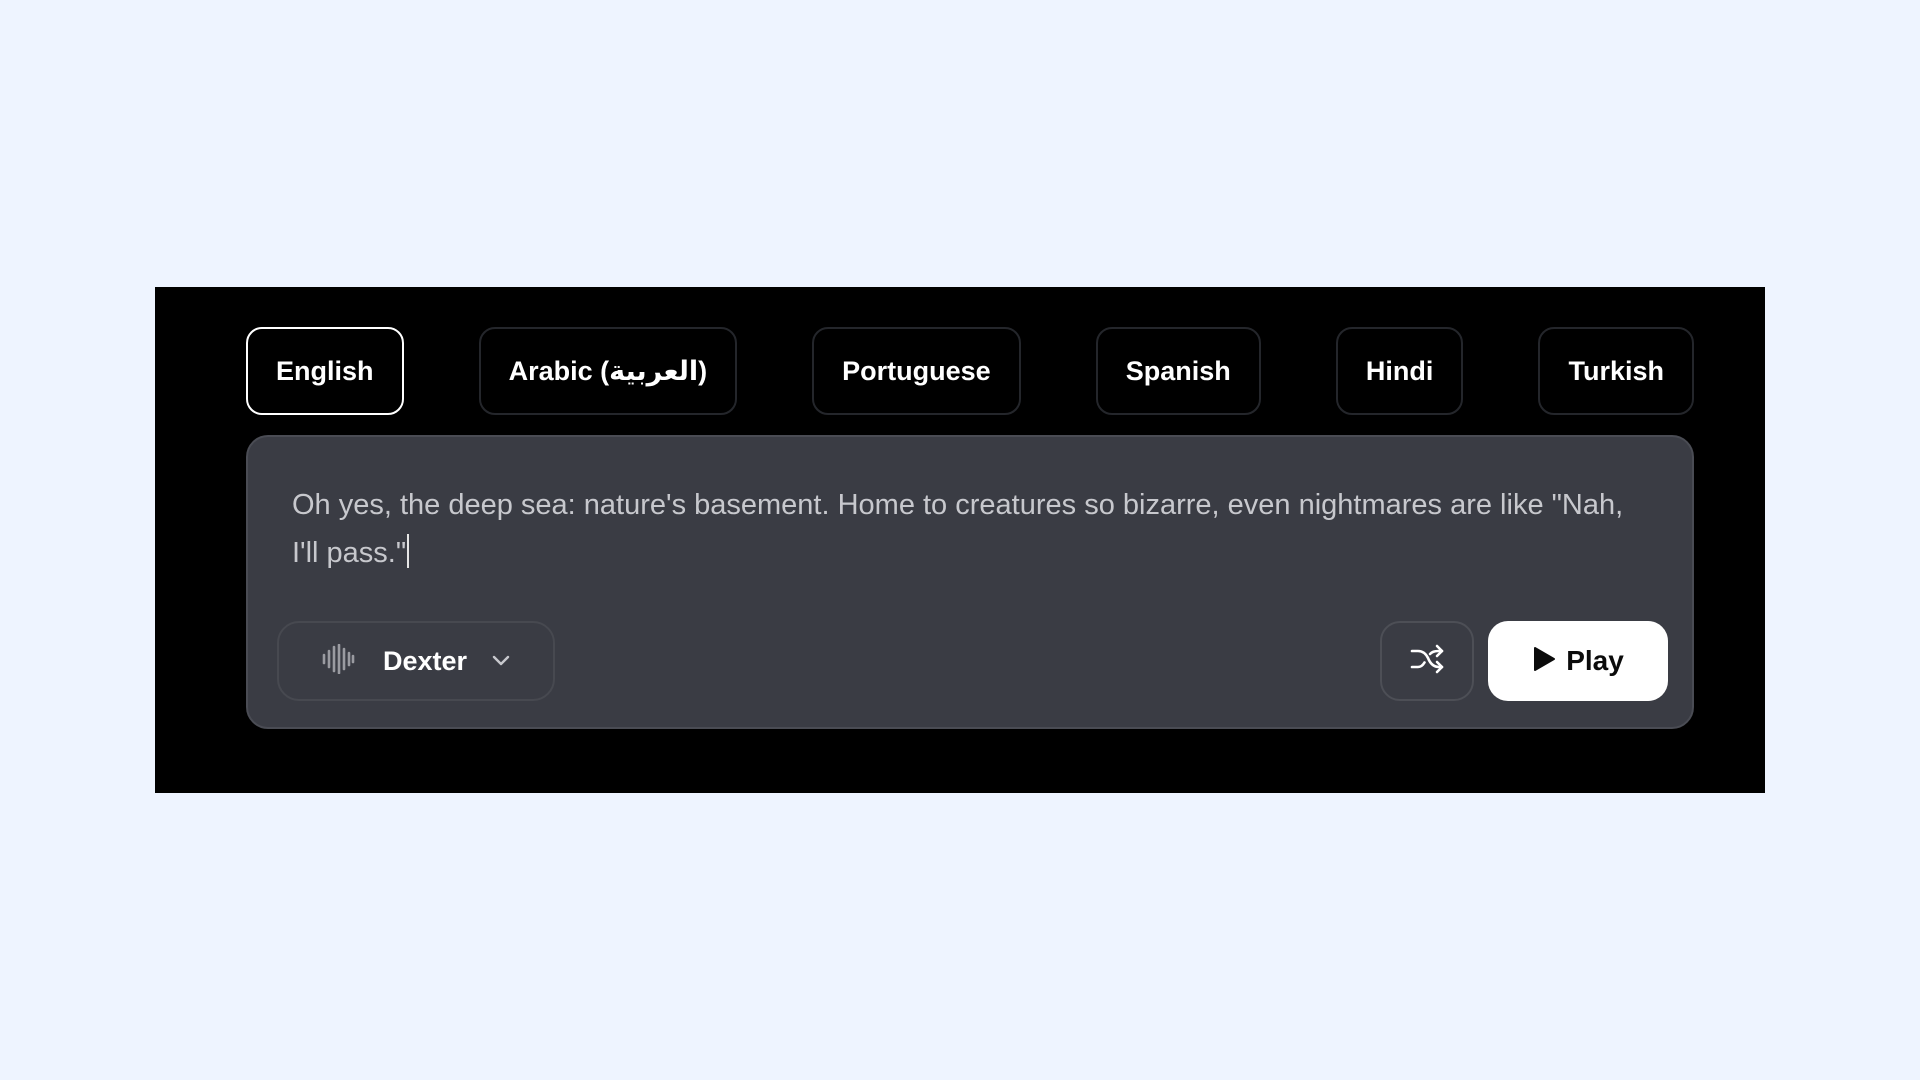  Describe the element at coordinates (1595, 660) in the screenshot. I see `play-label: Play` at that location.